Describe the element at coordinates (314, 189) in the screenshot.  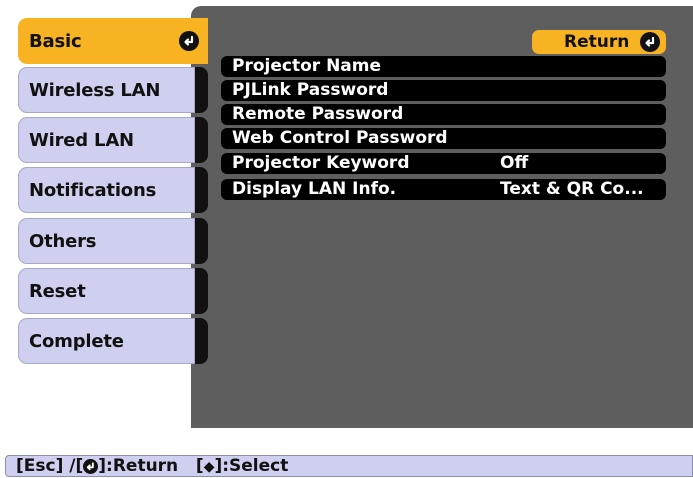
I see `menu-item-label: Display LAN Info.` at that location.